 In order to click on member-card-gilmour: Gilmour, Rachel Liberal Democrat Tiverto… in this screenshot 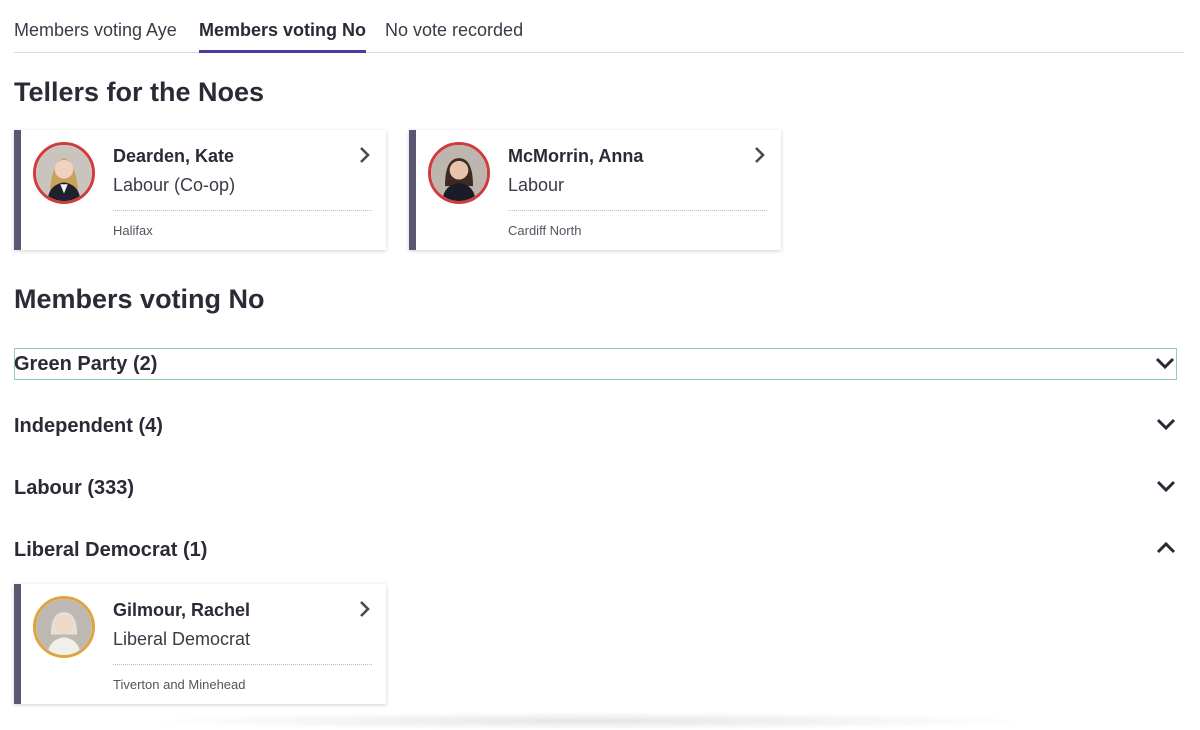, I will do `click(200, 644)`.